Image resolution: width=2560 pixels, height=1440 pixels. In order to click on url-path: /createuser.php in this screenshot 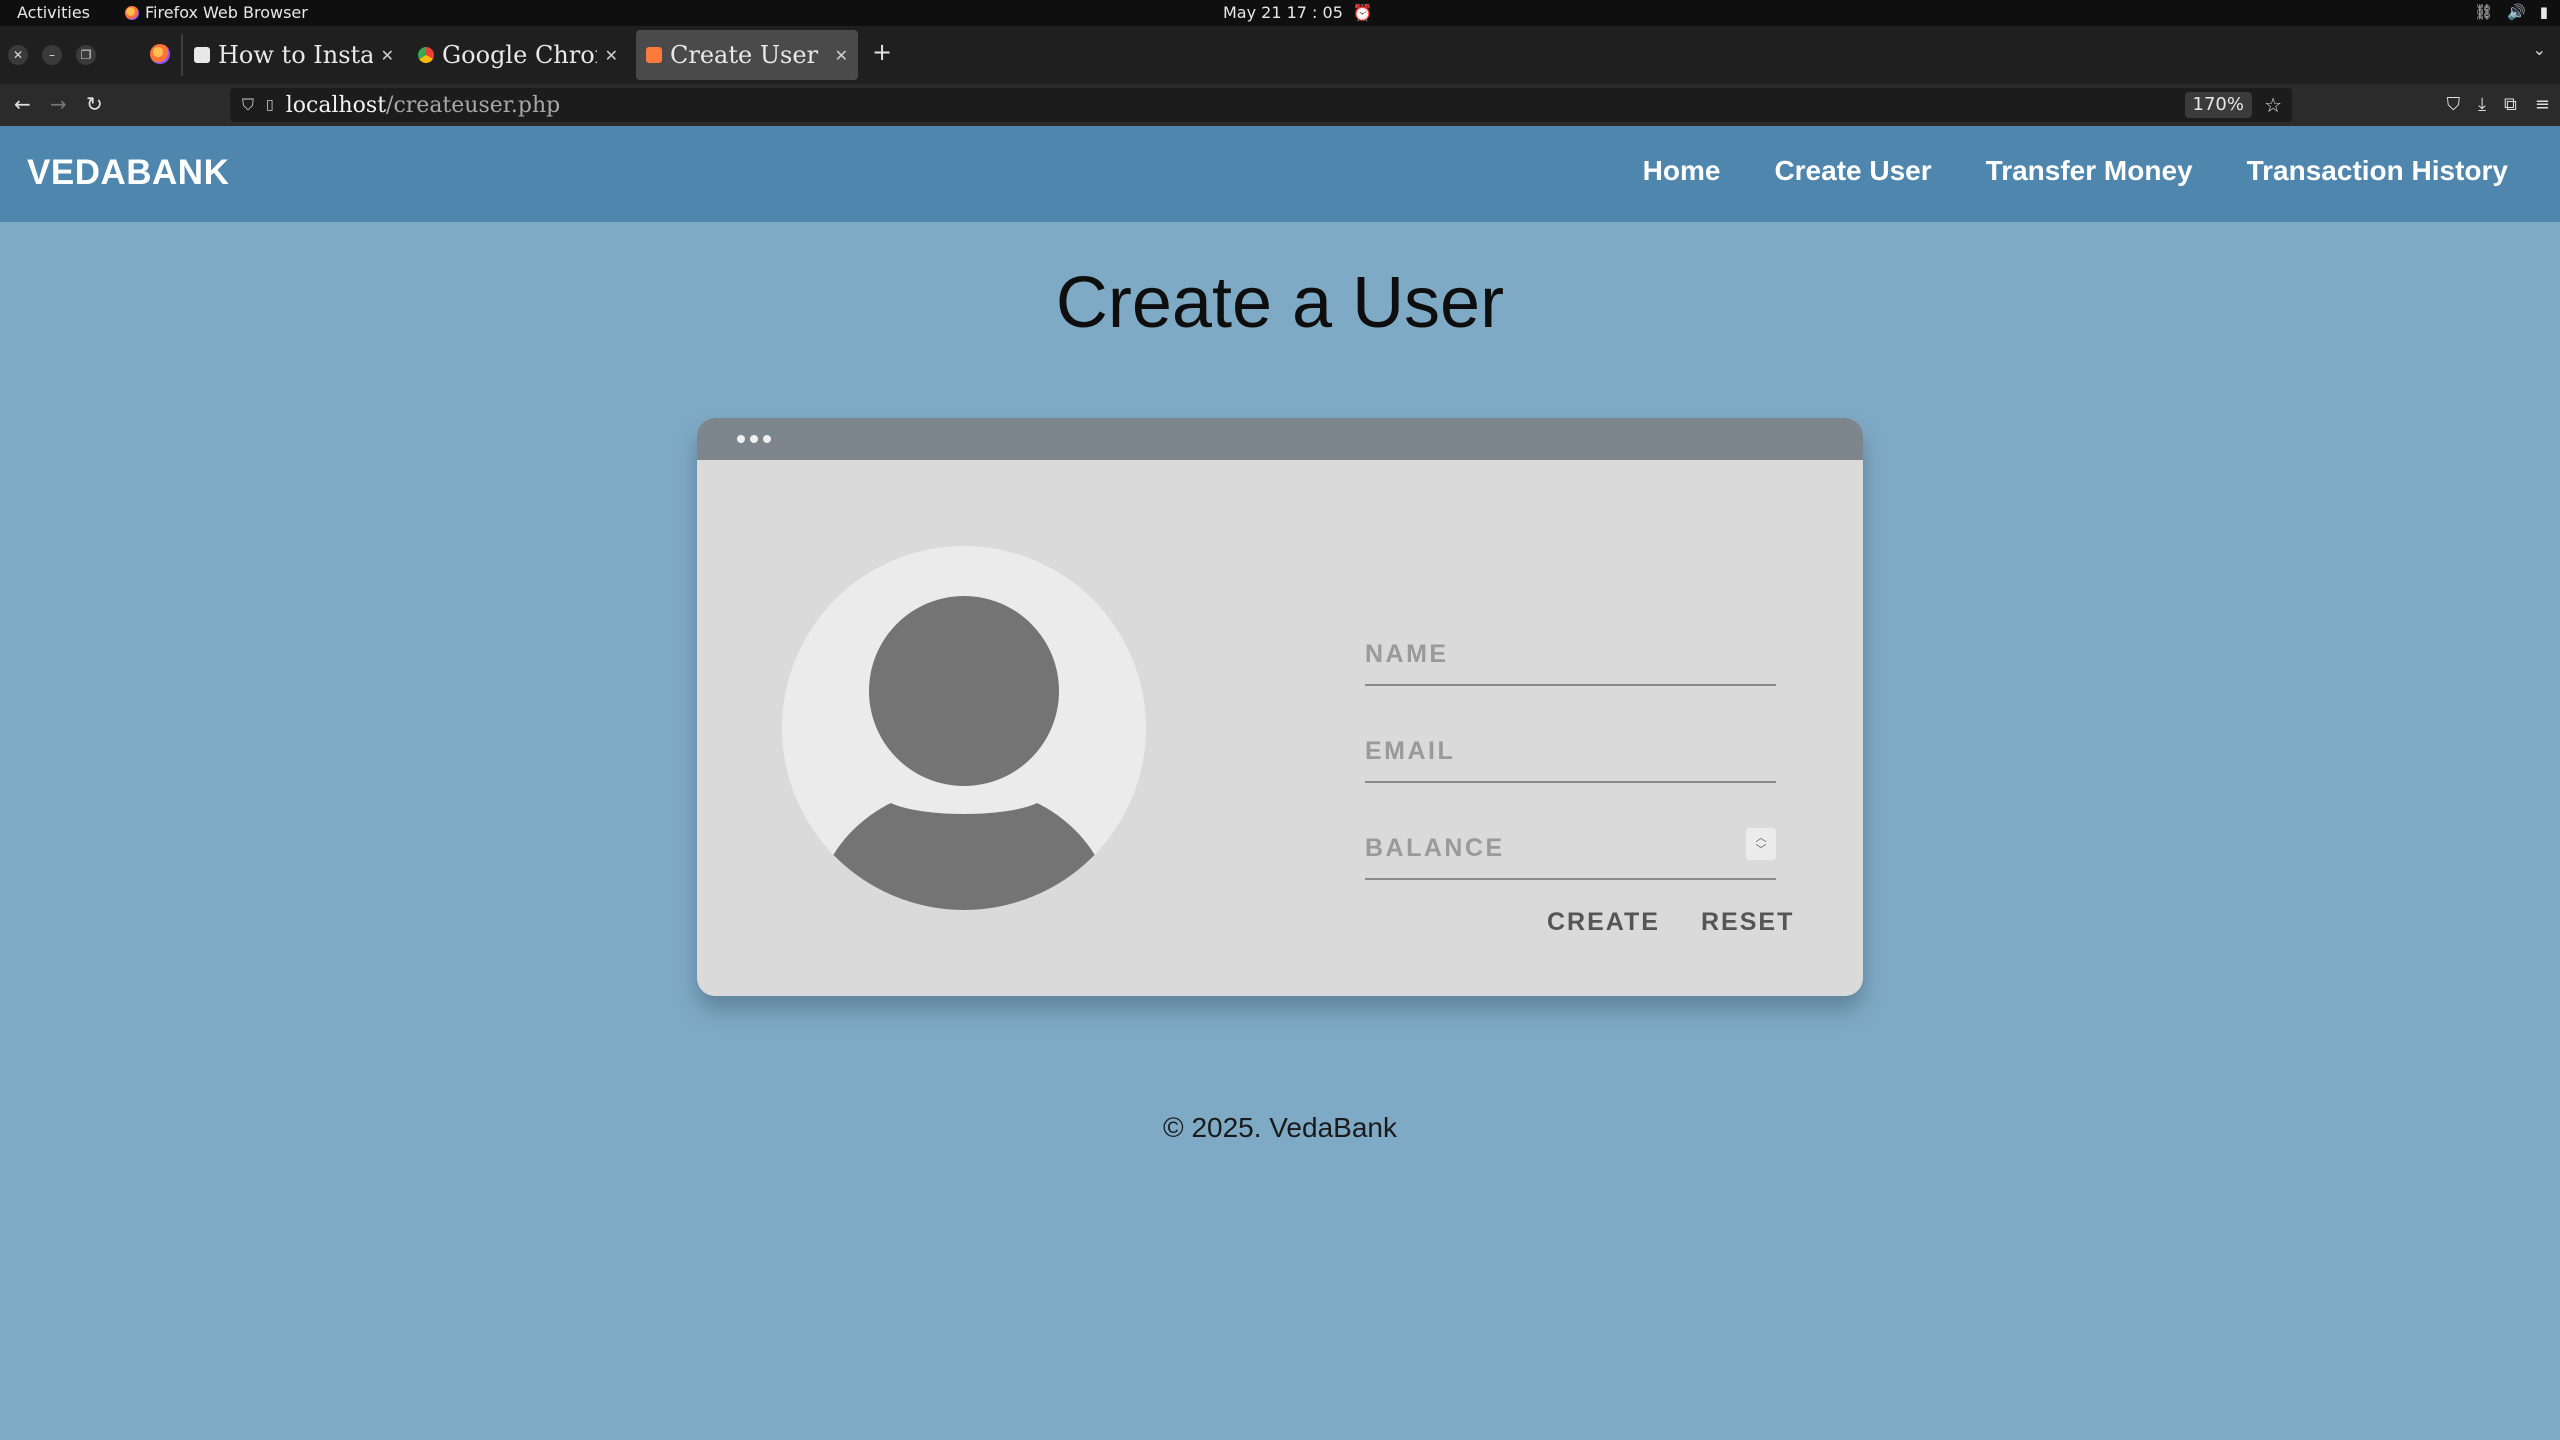, I will do `click(473, 105)`.